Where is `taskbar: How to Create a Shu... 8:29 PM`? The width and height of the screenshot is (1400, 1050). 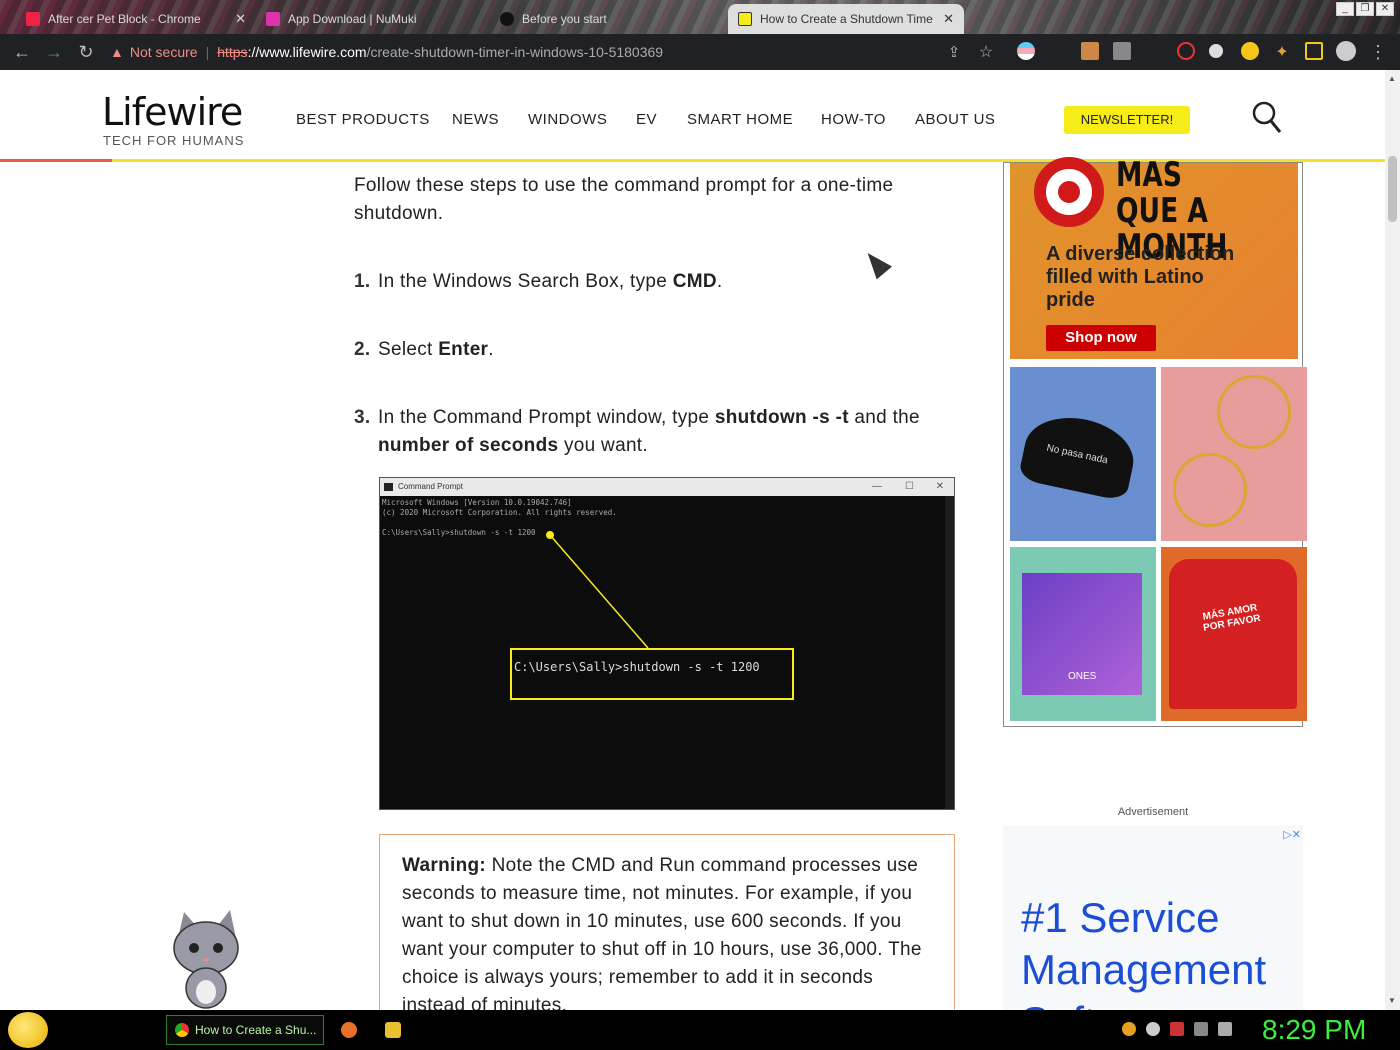 taskbar: How to Create a Shu... 8:29 PM is located at coordinates (700, 1030).